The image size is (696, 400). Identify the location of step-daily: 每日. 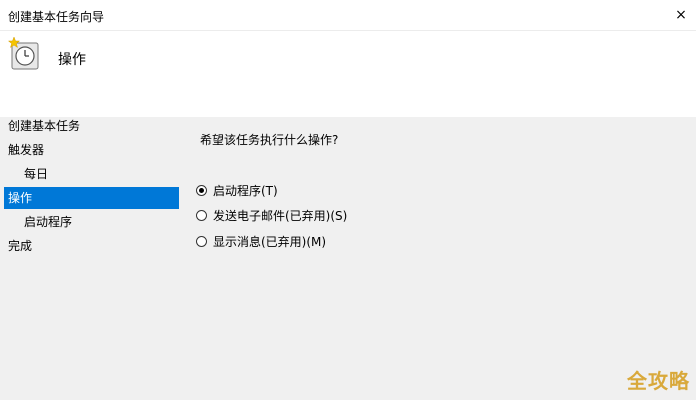
(91, 174).